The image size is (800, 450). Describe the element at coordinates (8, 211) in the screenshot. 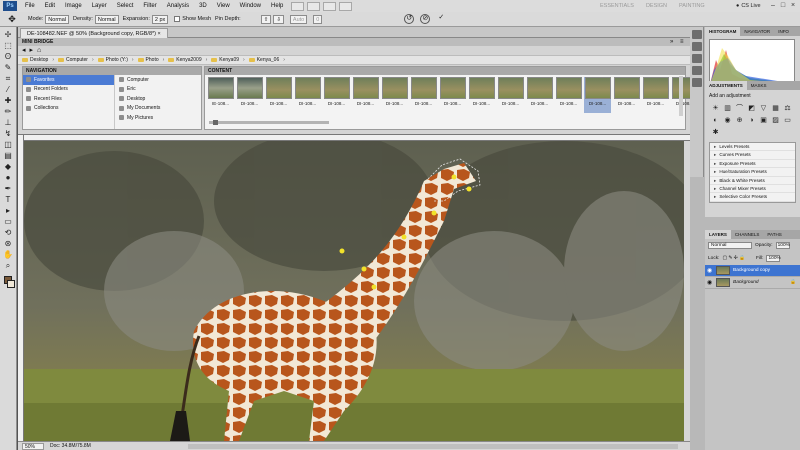

I see `path-select-tool-icon: ▸` at that location.